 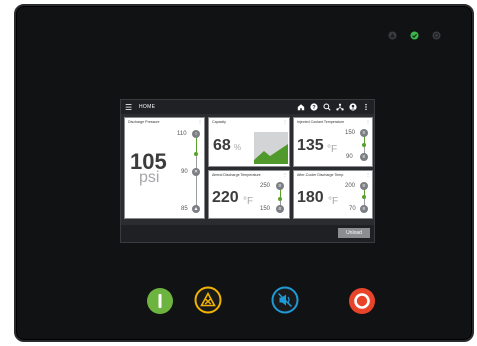 I want to click on tile-title: After-Cooler Discharge Temp., so click(x=321, y=175).